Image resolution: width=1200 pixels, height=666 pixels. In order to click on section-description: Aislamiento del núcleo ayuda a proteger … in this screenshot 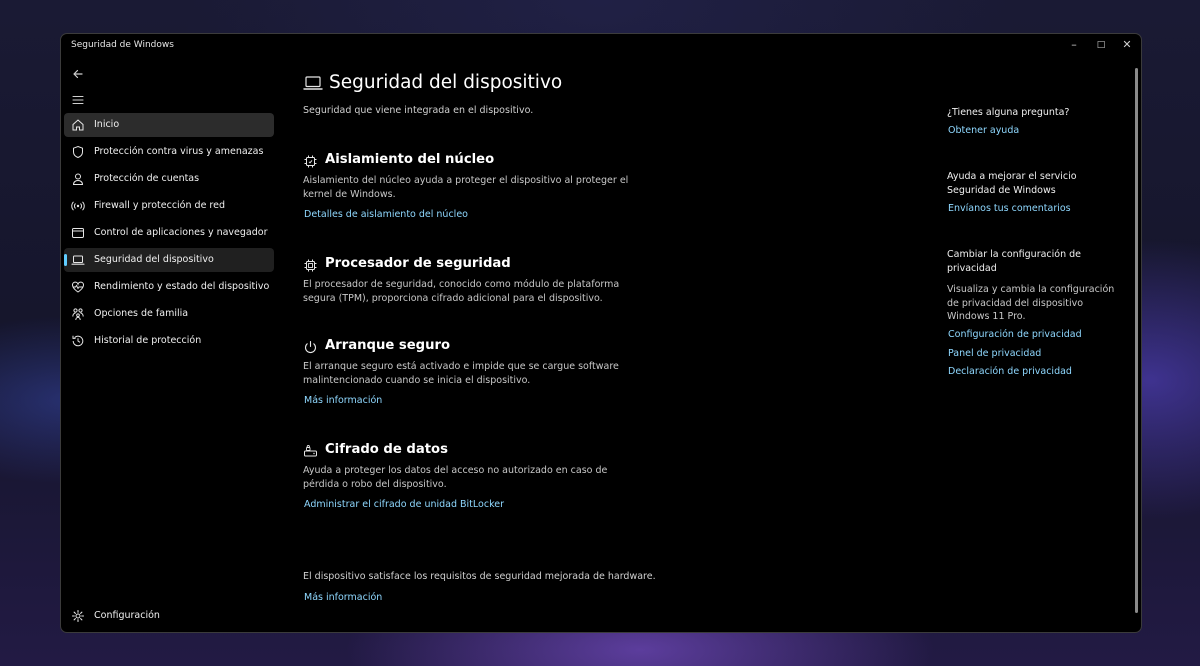, I will do `click(466, 187)`.